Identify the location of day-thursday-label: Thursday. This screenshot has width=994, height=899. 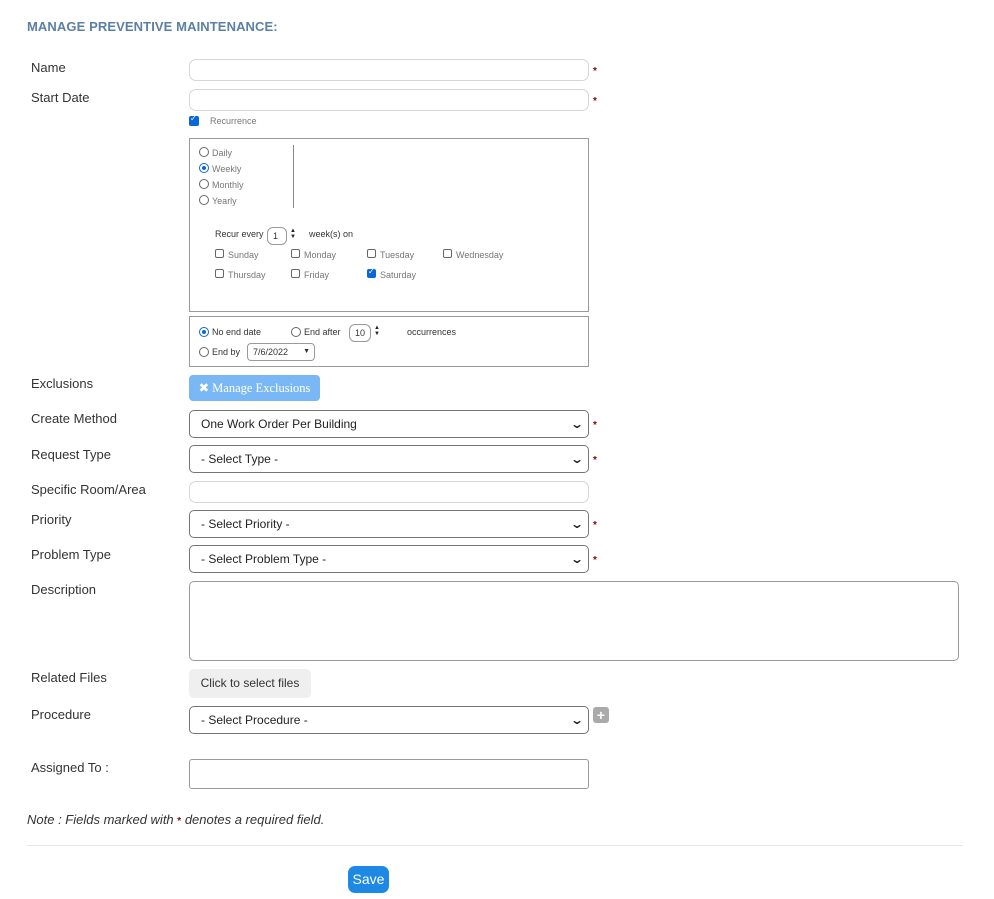
(247, 275).